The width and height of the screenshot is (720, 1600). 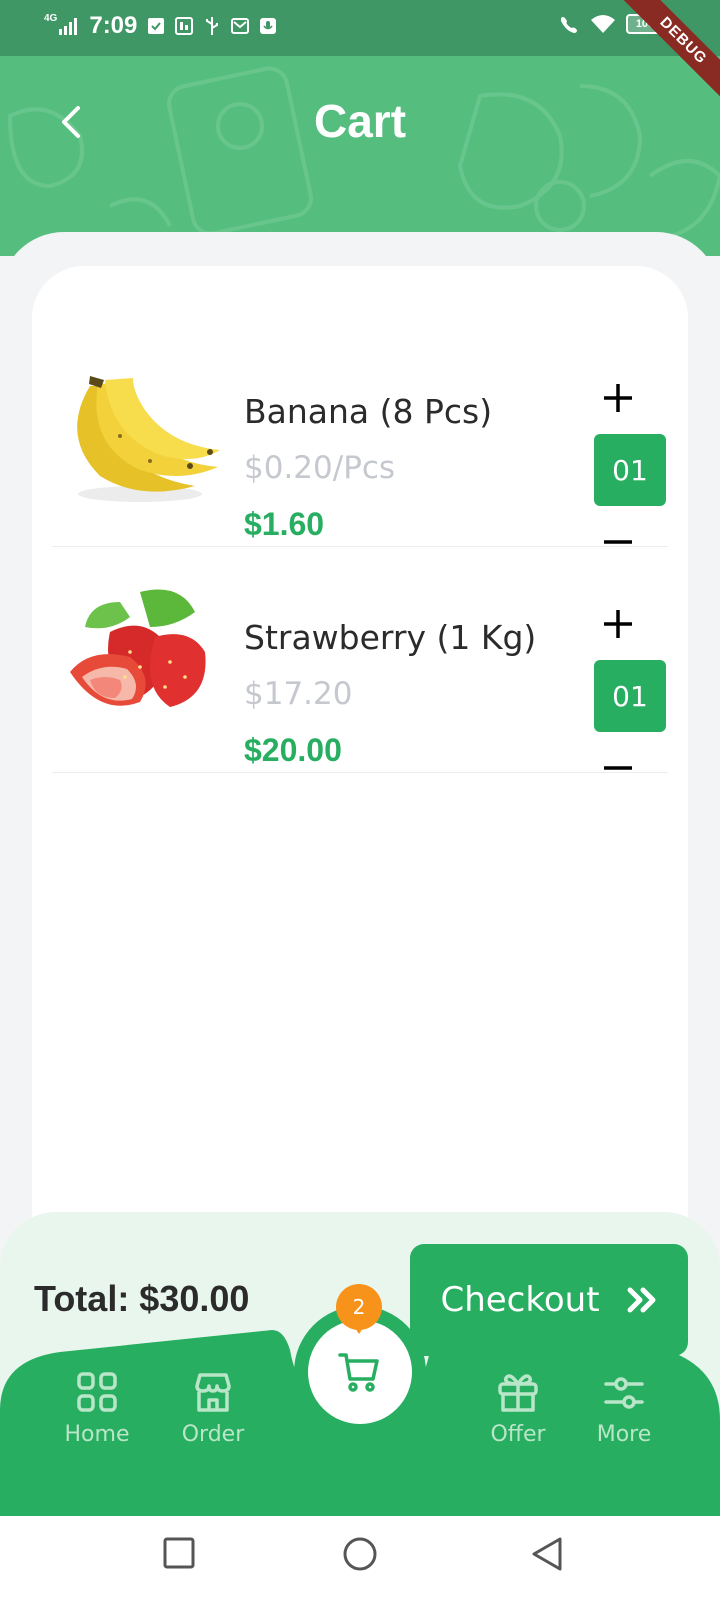 I want to click on nav-item-offer: Offer, so click(x=518, y=1408).